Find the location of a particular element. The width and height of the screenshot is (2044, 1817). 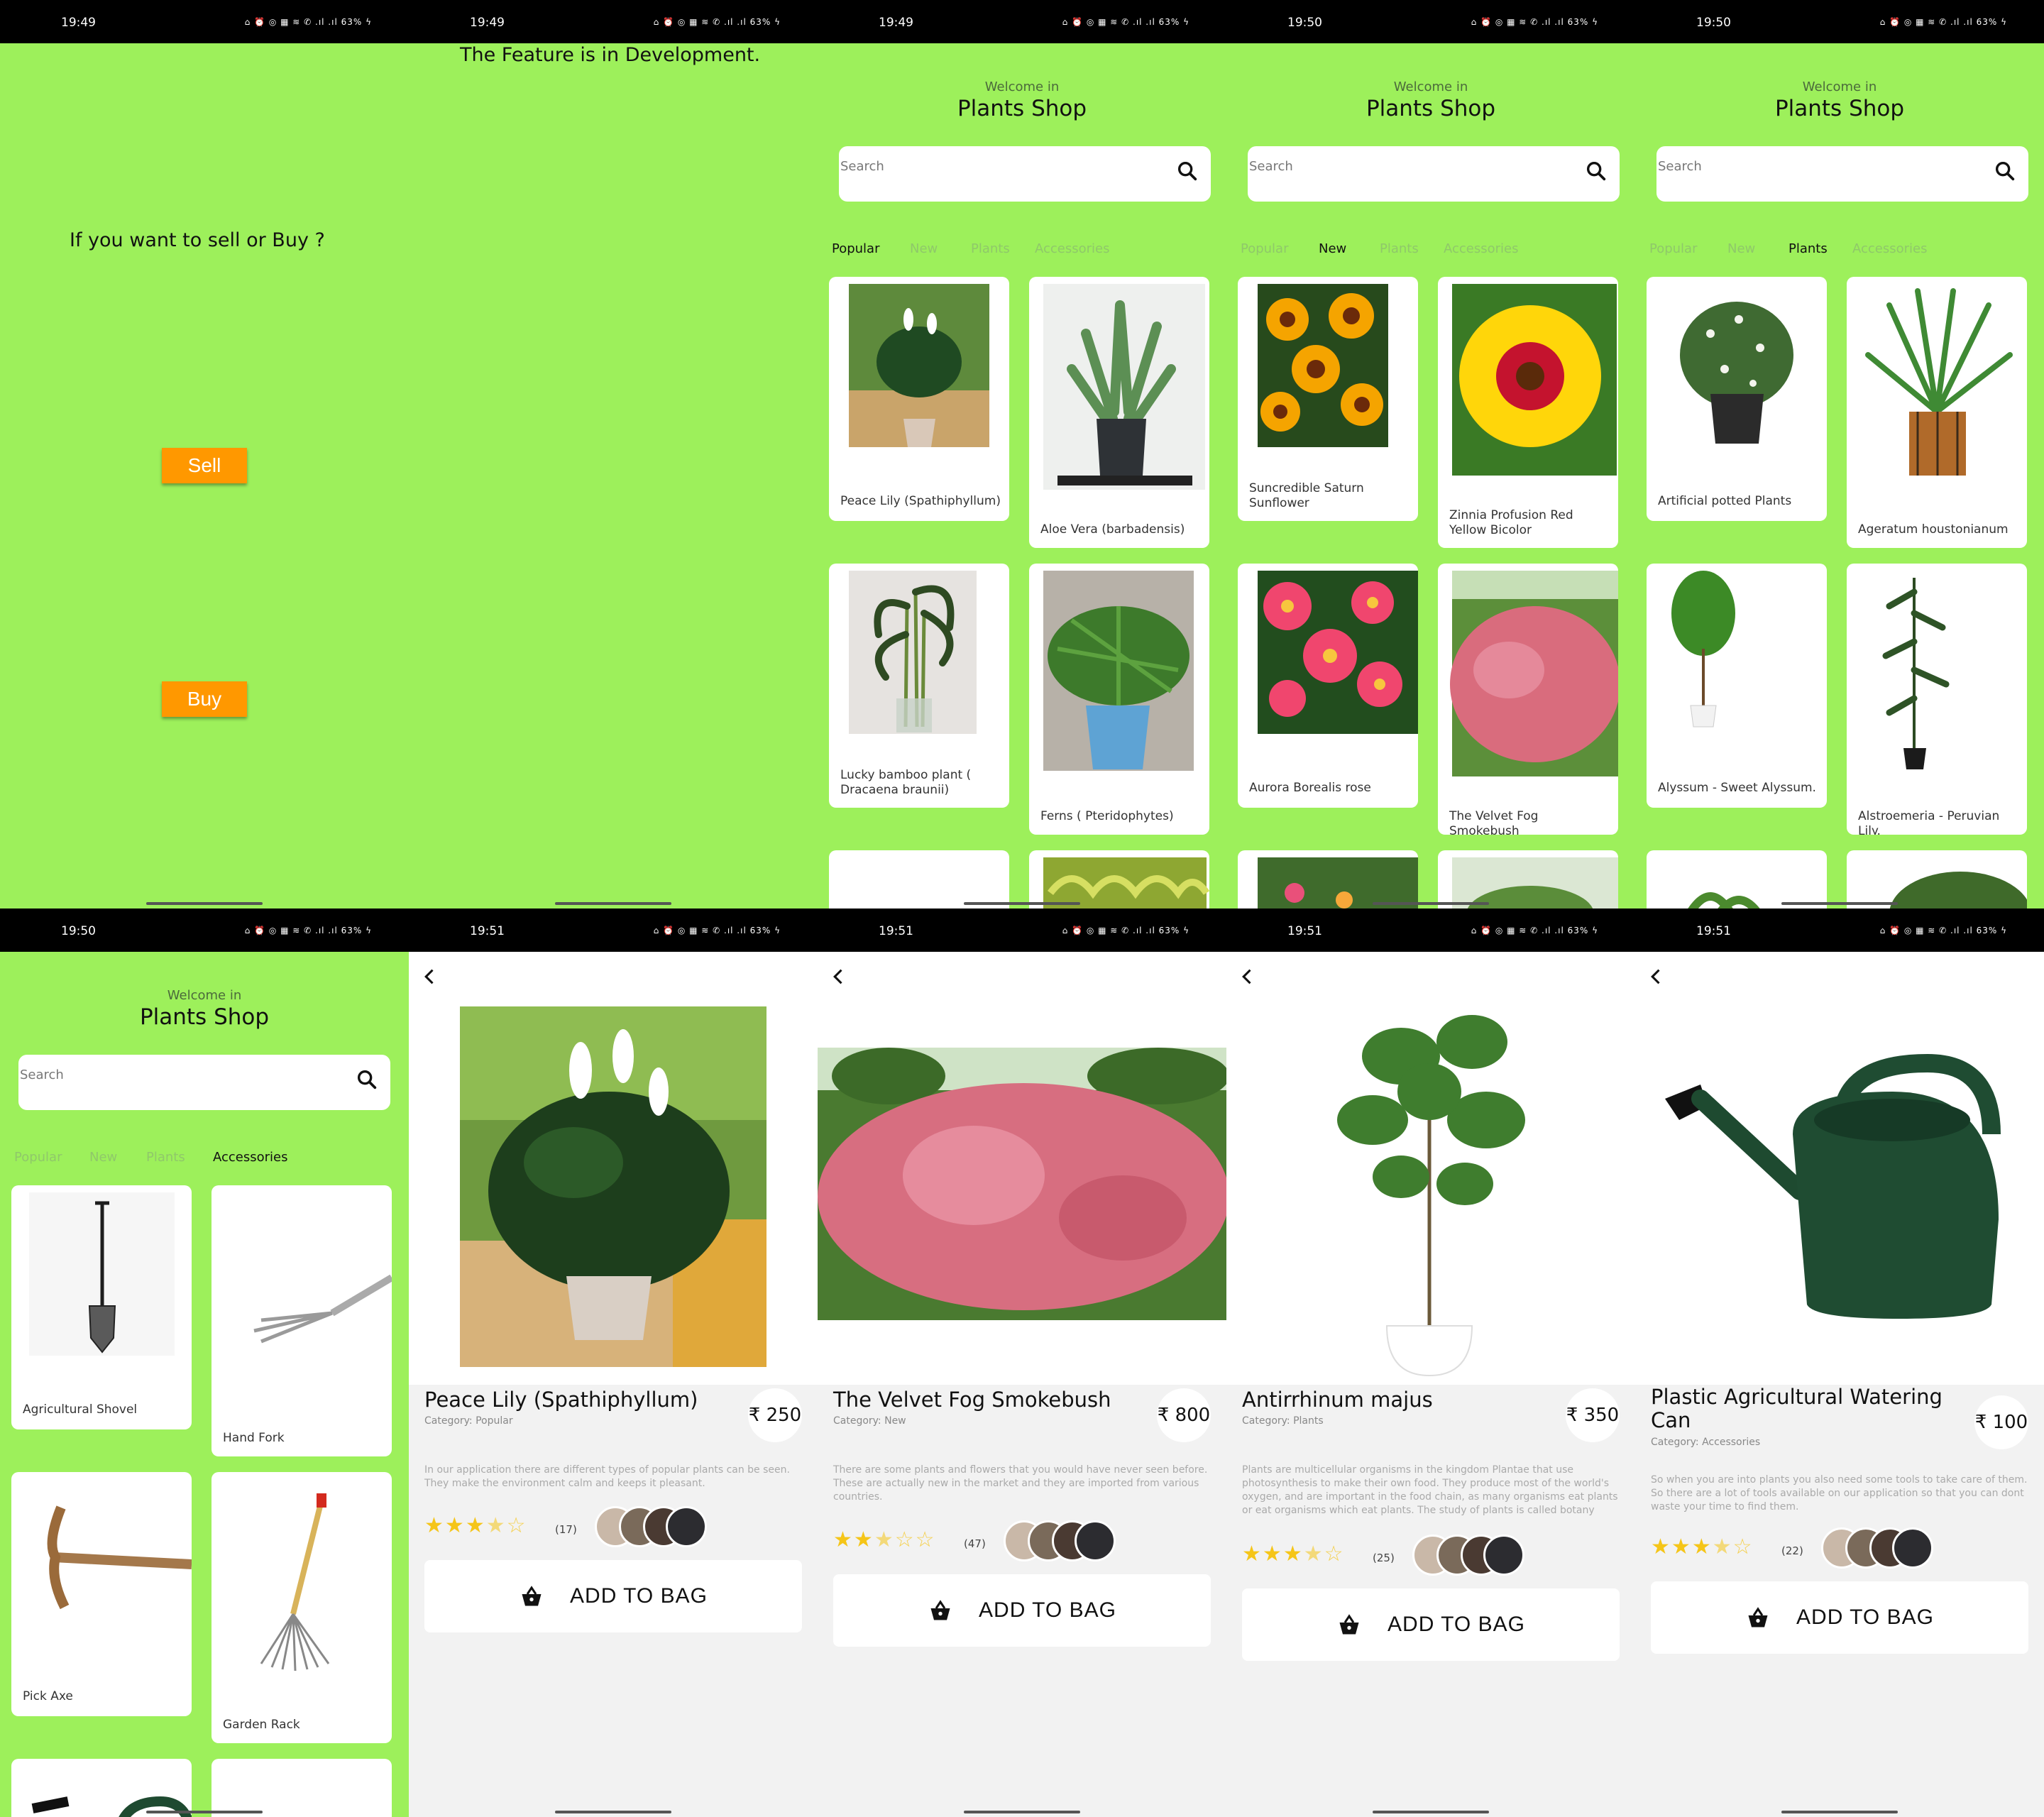

product-card: Aloe Vera (barbadensis) is located at coordinates (1119, 412).